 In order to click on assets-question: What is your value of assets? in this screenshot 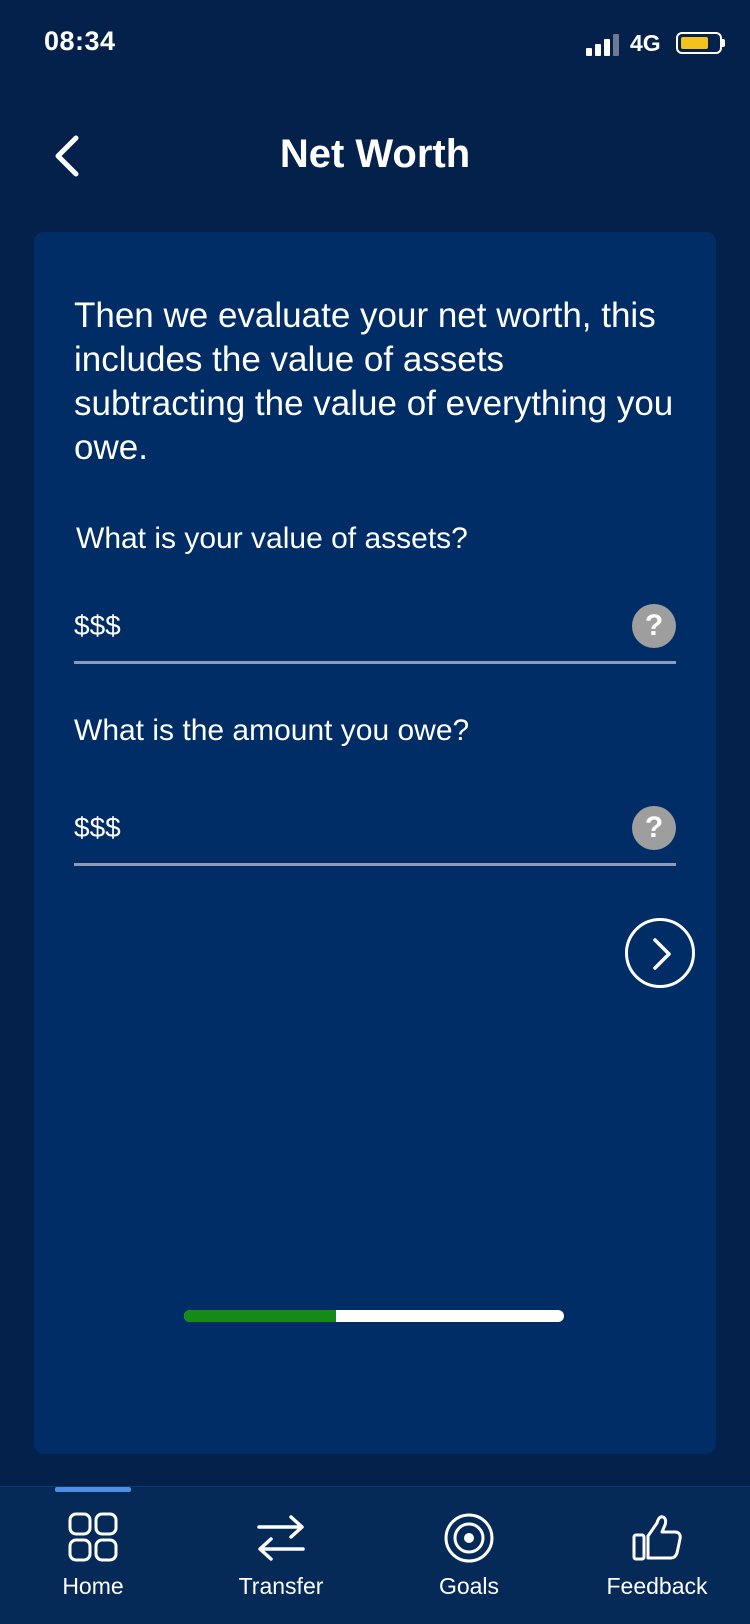, I will do `click(272, 538)`.